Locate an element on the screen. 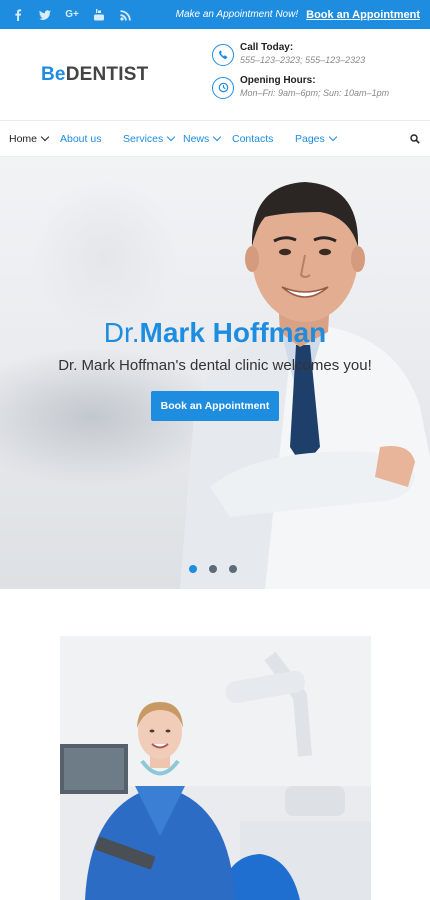  phone-icon is located at coordinates (223, 54).